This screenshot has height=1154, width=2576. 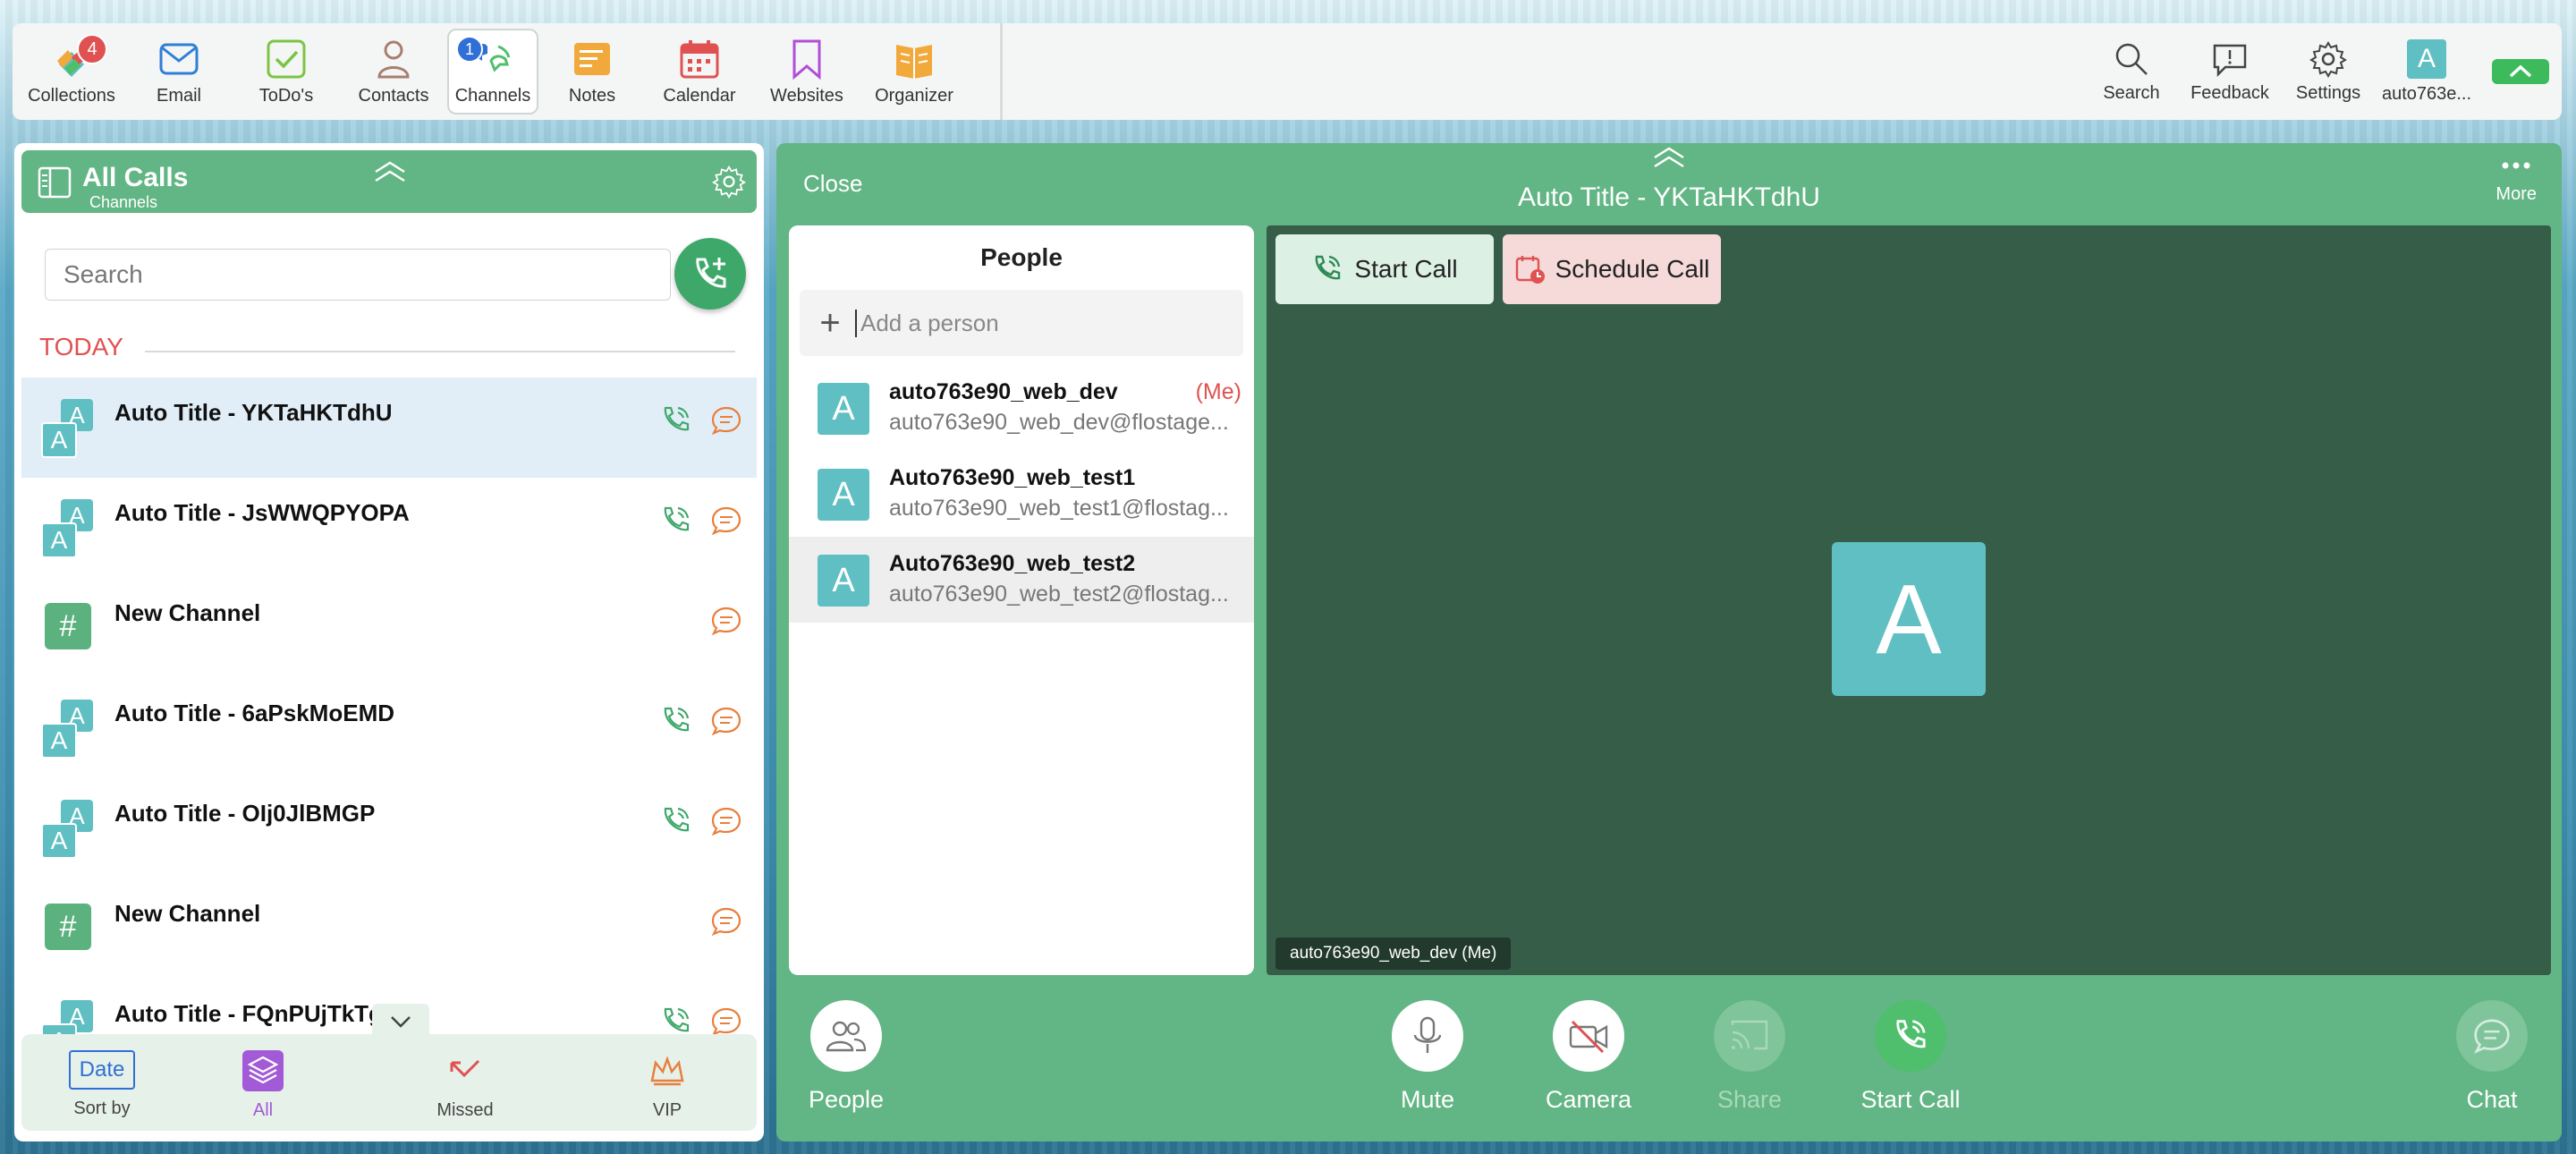 What do you see at coordinates (389, 828) in the screenshot?
I see `list-item: AA Auto Title - OIj0JlBMGP` at bounding box center [389, 828].